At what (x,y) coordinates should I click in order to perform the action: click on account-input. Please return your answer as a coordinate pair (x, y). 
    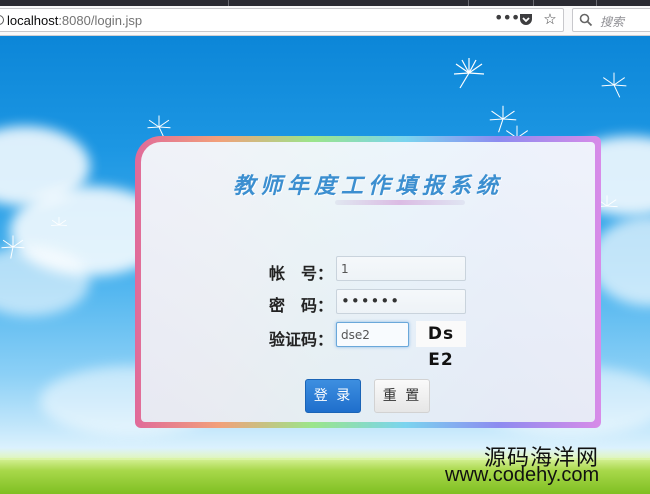
    Looking at the image, I should click on (401, 268).